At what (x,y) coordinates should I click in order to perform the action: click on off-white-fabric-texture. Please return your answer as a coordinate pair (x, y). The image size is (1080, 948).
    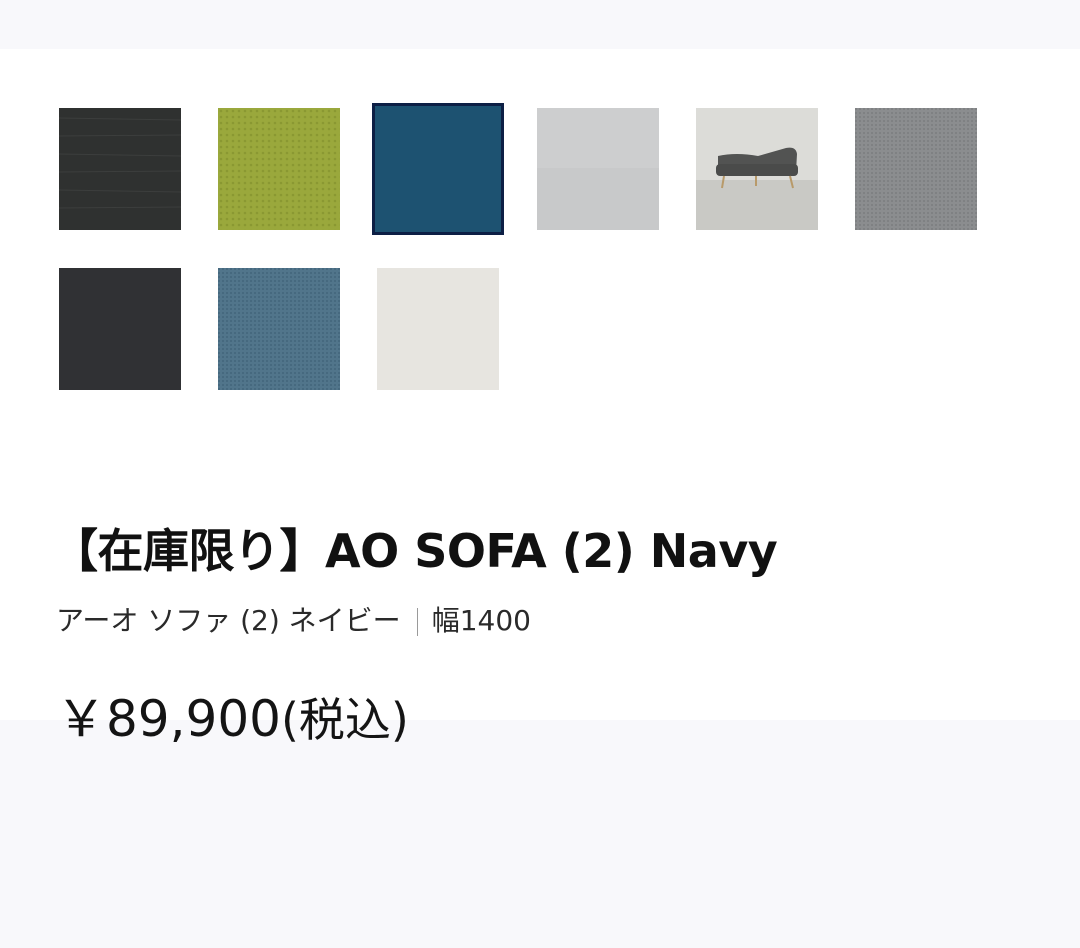
    Looking at the image, I should click on (438, 329).